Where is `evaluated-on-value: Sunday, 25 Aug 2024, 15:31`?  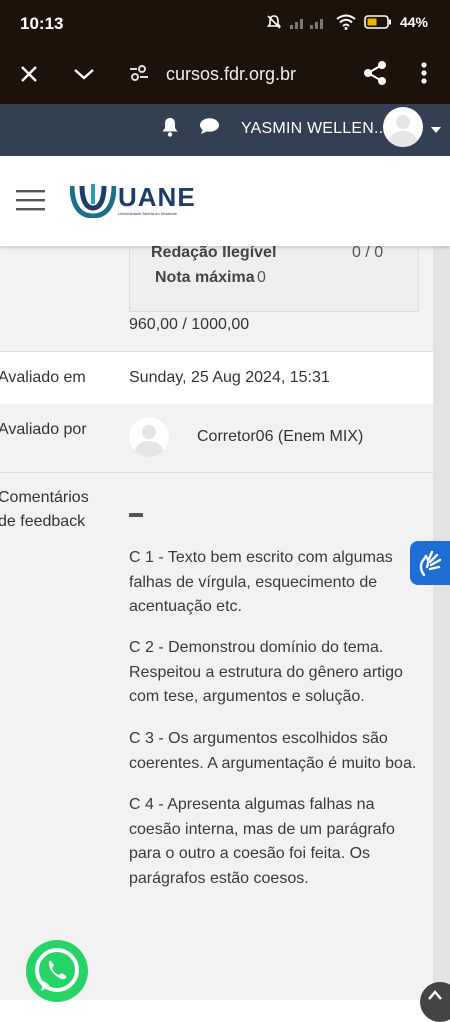 evaluated-on-value: Sunday, 25 Aug 2024, 15:31 is located at coordinates (229, 377).